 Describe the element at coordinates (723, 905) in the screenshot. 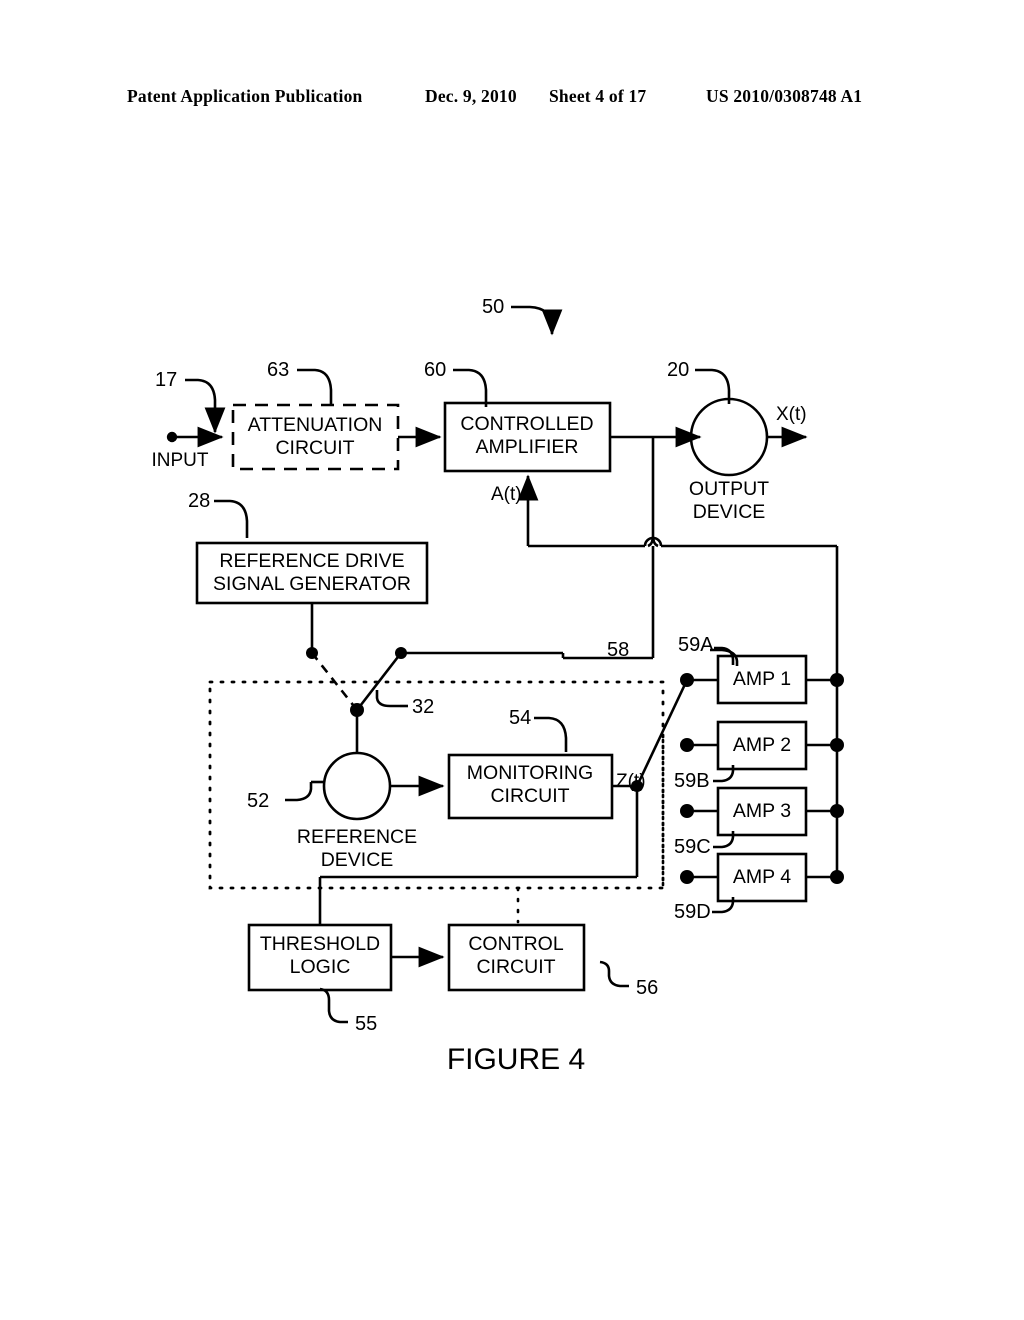

I see `leader-59D` at that location.